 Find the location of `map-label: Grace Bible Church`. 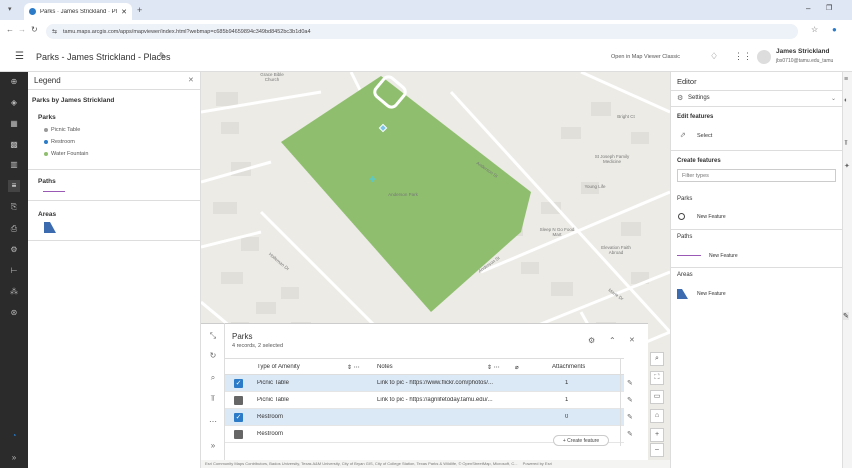

map-label: Grace Bible Church is located at coordinates (272, 77).